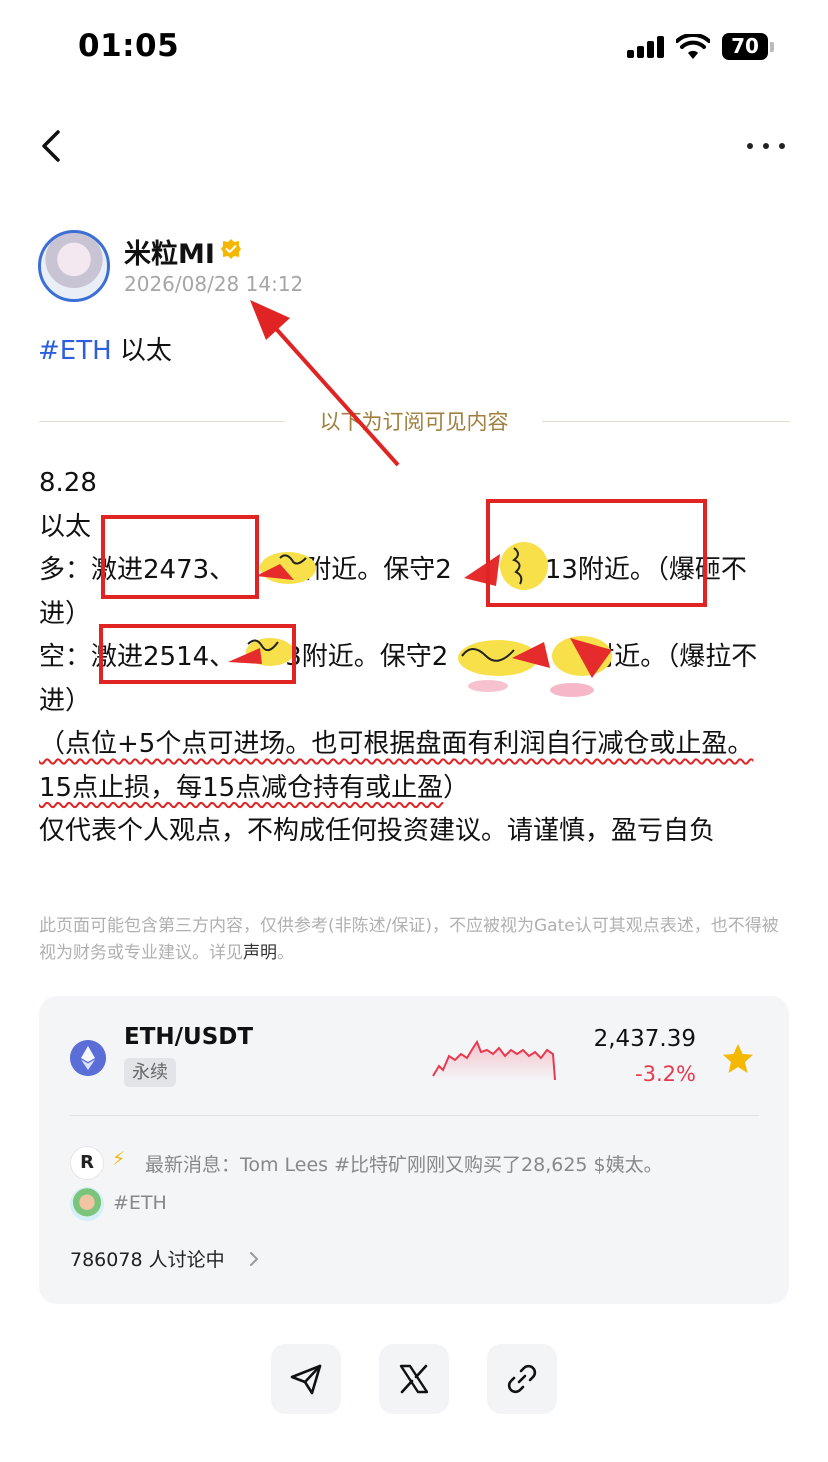 This screenshot has width=828, height=1462. Describe the element at coordinates (766, 146) in the screenshot. I see `more-horizontal-icon` at that location.